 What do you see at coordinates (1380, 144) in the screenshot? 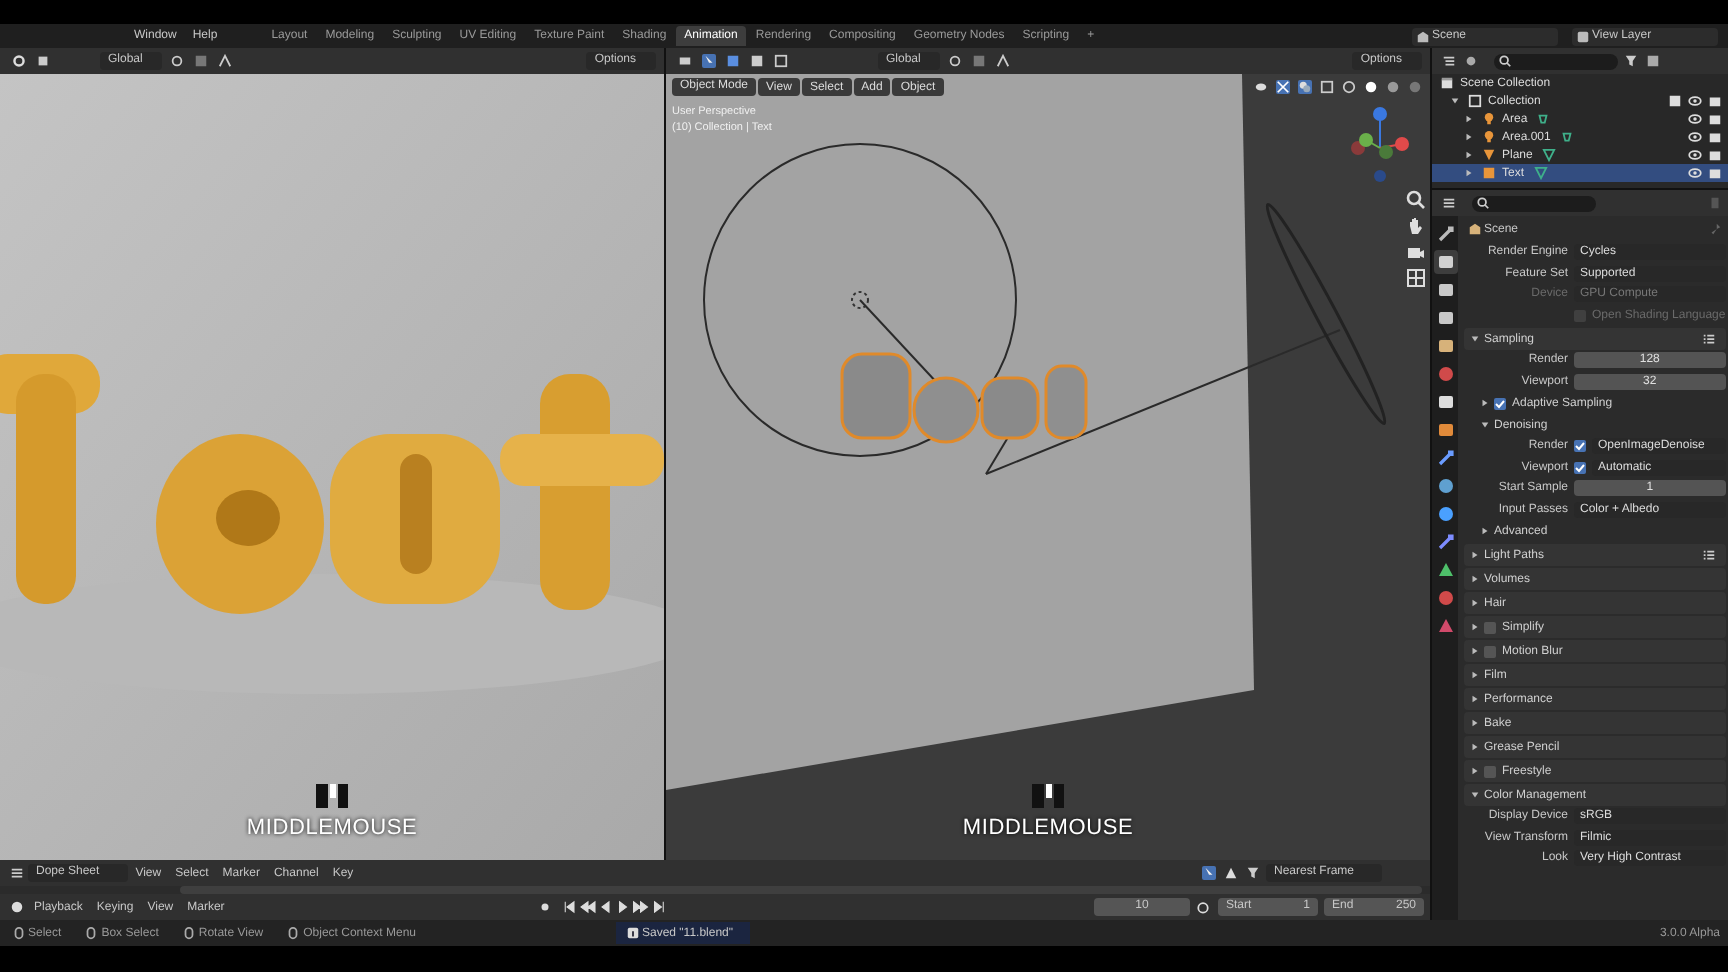
I see `navigation-gizmo` at bounding box center [1380, 144].